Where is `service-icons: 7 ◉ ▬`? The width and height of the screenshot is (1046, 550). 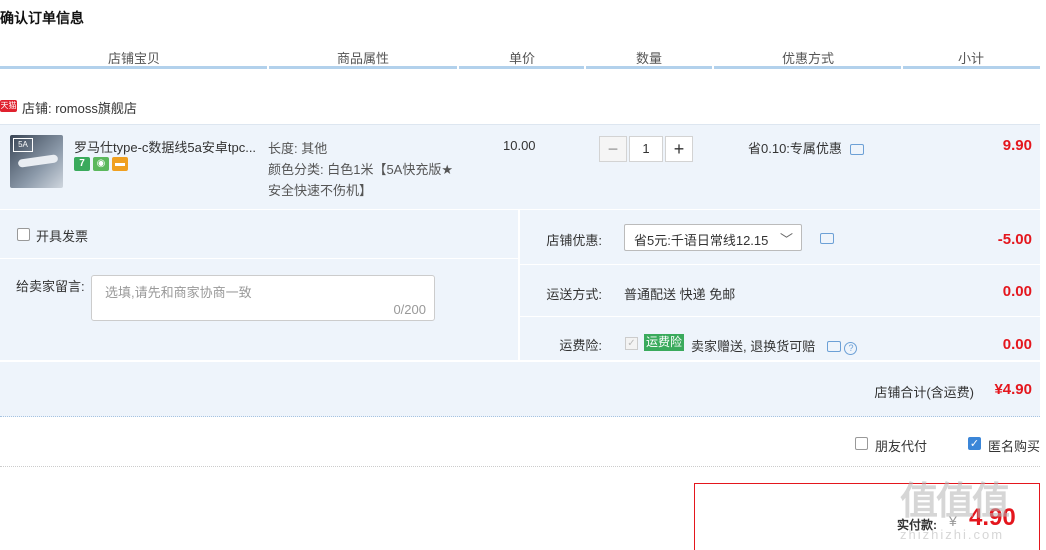 service-icons: 7 ◉ ▬ is located at coordinates (101, 164).